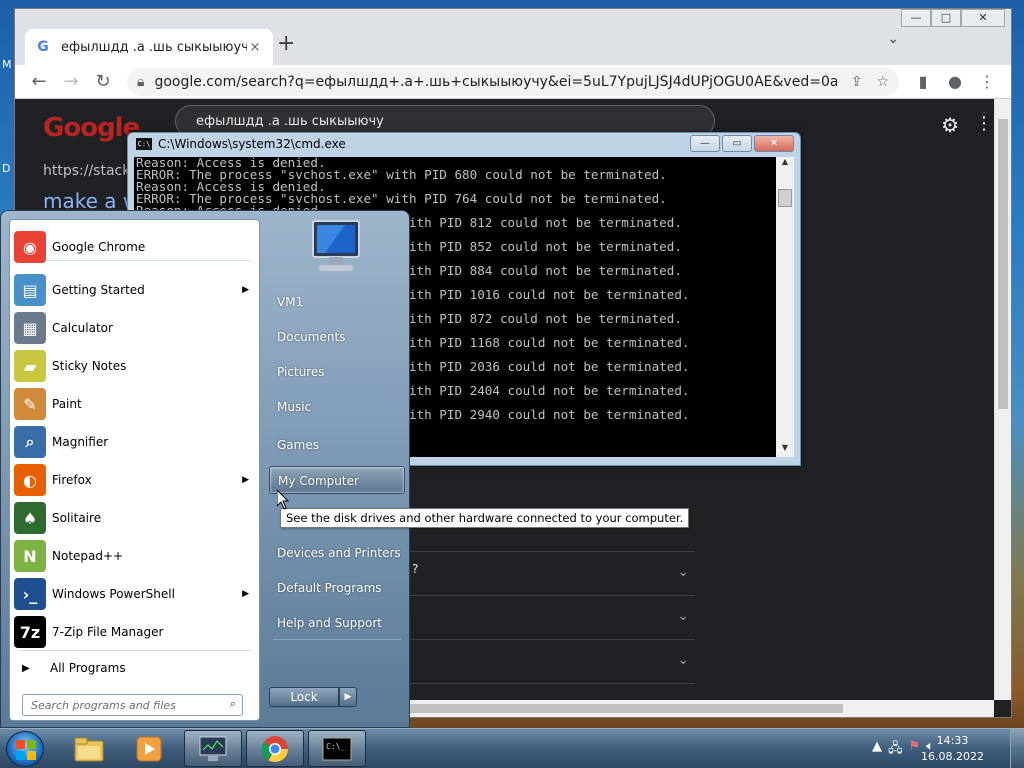 The width and height of the screenshot is (1024, 768). I want to click on start-program-notepadpp: N Notepad++, so click(135, 556).